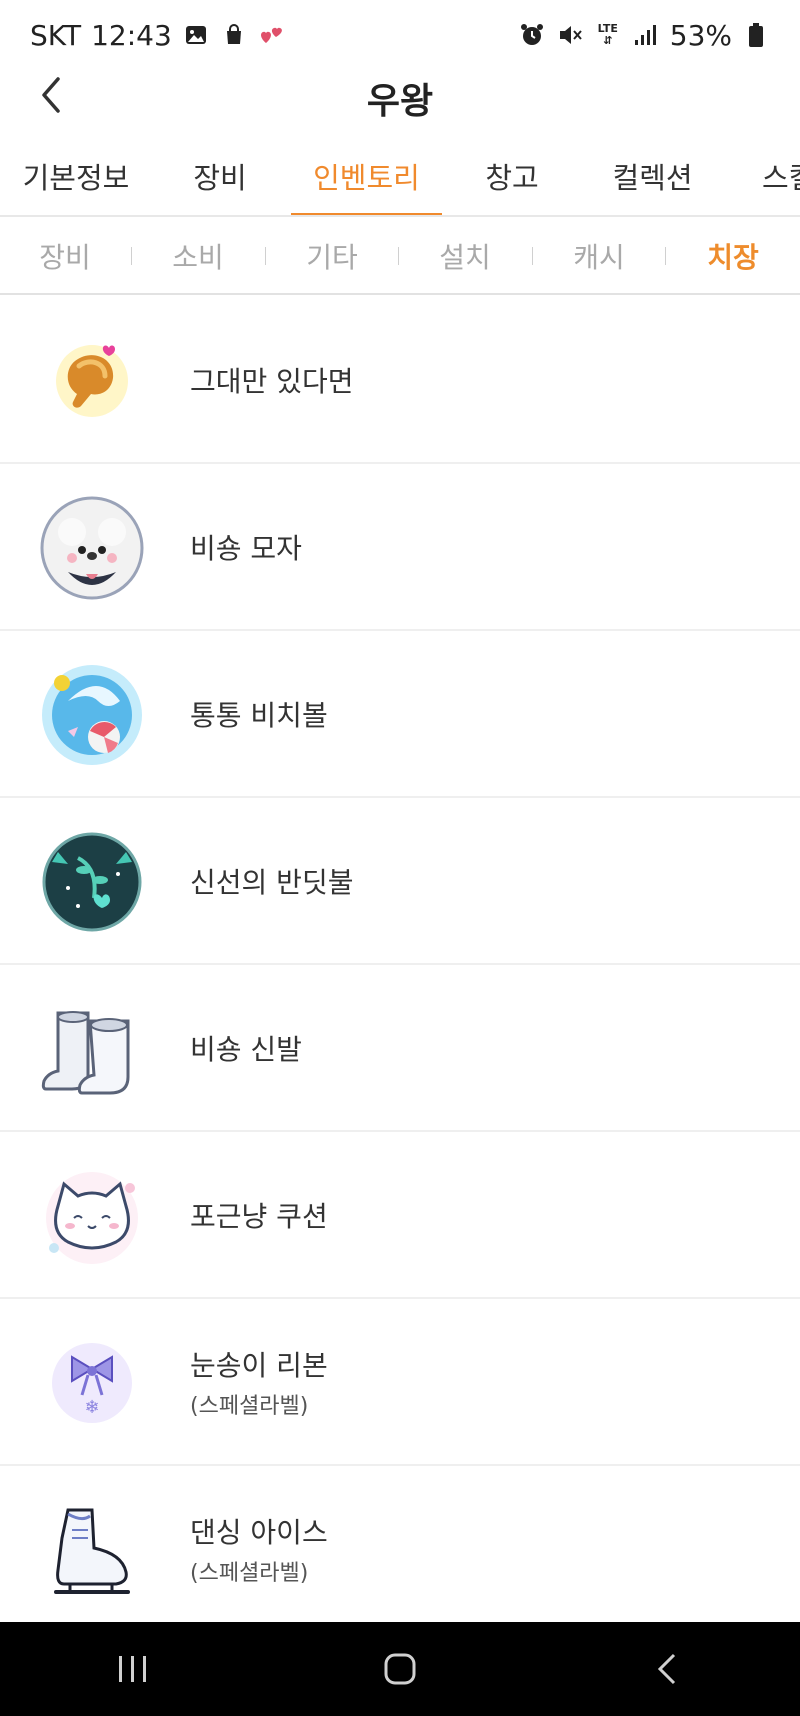 The width and height of the screenshot is (800, 1716). What do you see at coordinates (400, 380) in the screenshot?
I see `list-item: 그대만 있다면` at bounding box center [400, 380].